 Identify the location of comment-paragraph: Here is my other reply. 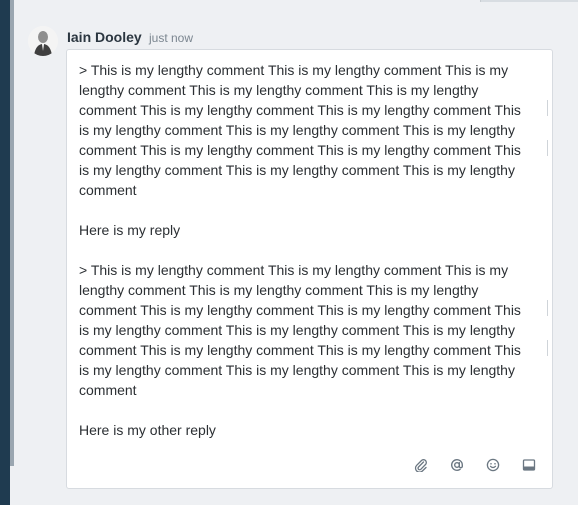
(147, 430).